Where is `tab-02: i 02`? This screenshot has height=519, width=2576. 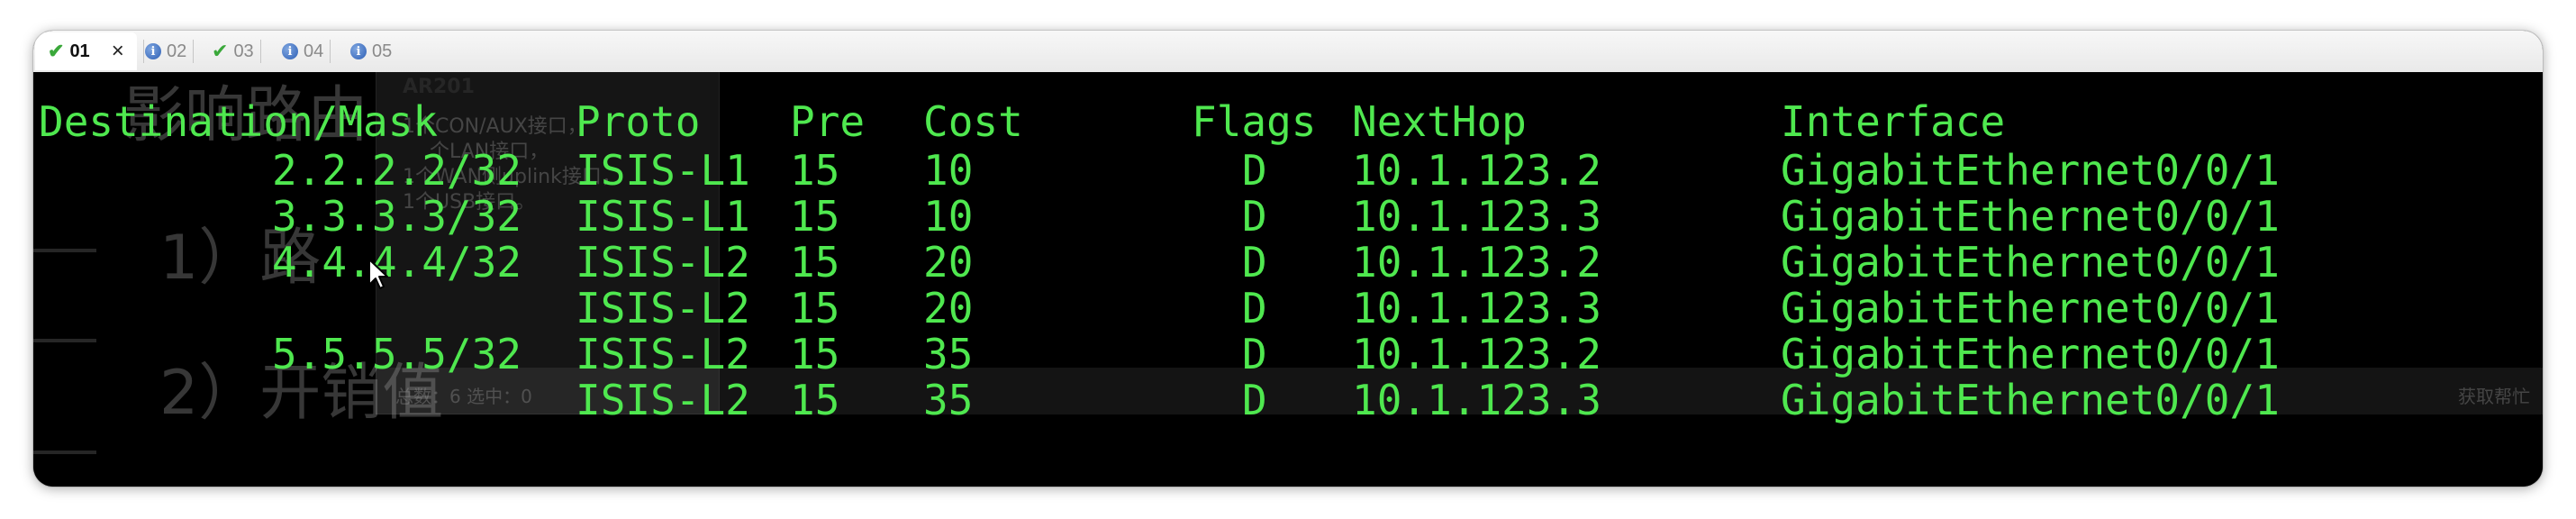
tab-02: i 02 is located at coordinates (170, 51).